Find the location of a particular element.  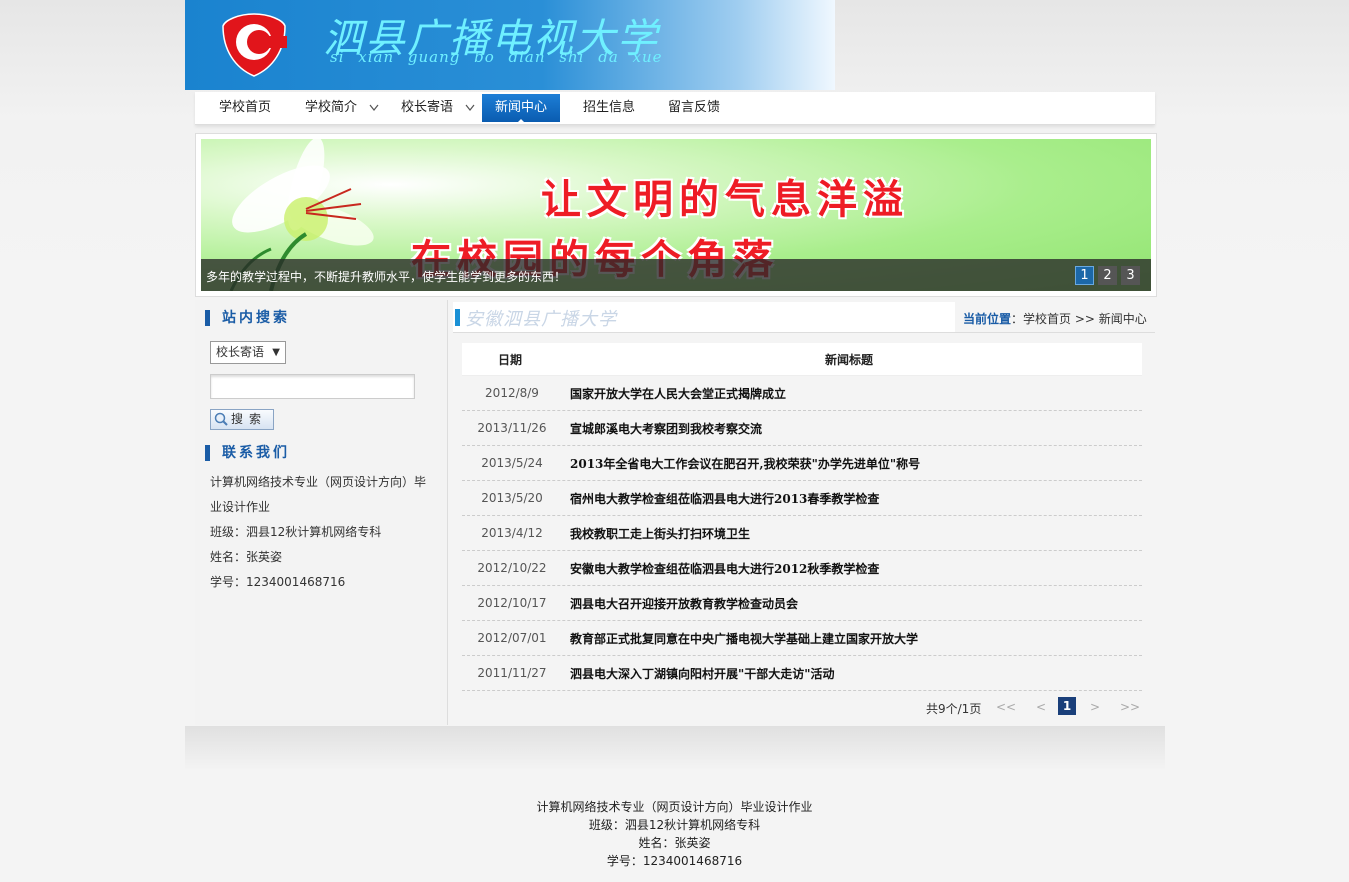

main-section-header: 安徽泗县广播大学 is located at coordinates (704, 317).